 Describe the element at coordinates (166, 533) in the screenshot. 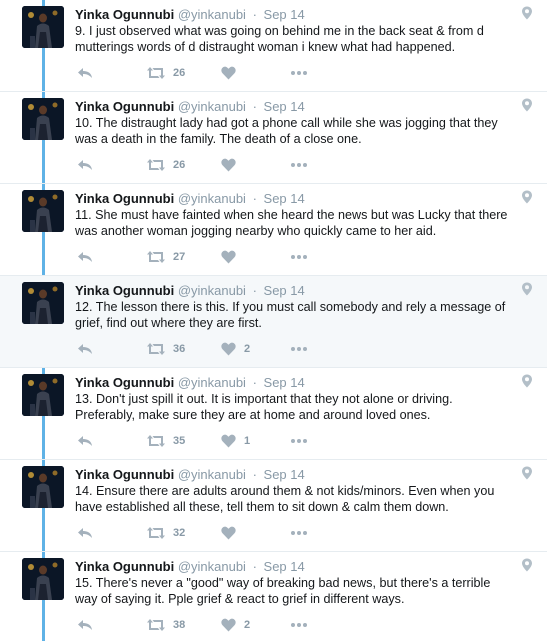

I see `retweet-button: 32` at that location.